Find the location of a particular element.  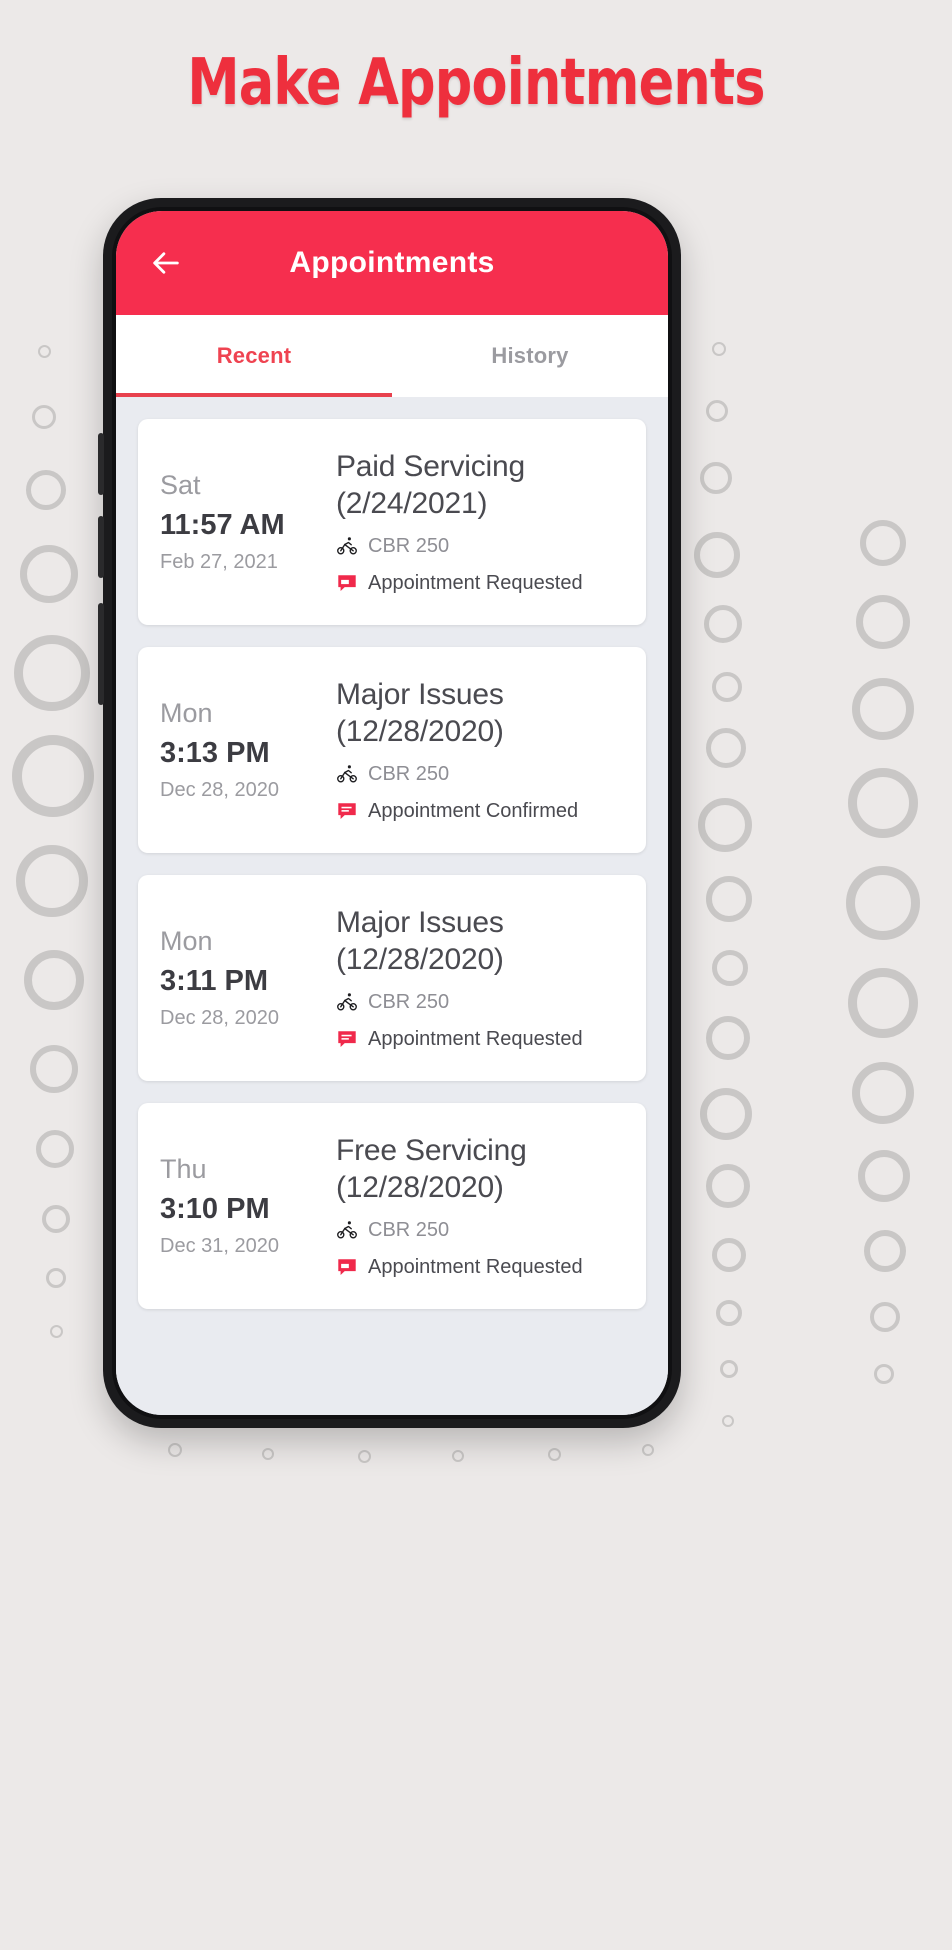

tab-active-indicator is located at coordinates (254, 395).